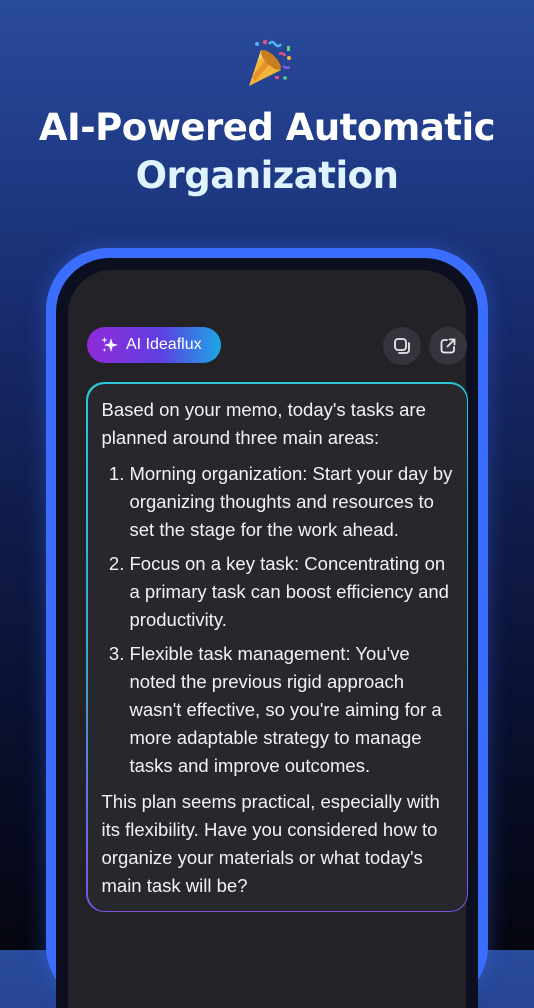  Describe the element at coordinates (109, 344) in the screenshot. I see `sparkles-icon` at that location.